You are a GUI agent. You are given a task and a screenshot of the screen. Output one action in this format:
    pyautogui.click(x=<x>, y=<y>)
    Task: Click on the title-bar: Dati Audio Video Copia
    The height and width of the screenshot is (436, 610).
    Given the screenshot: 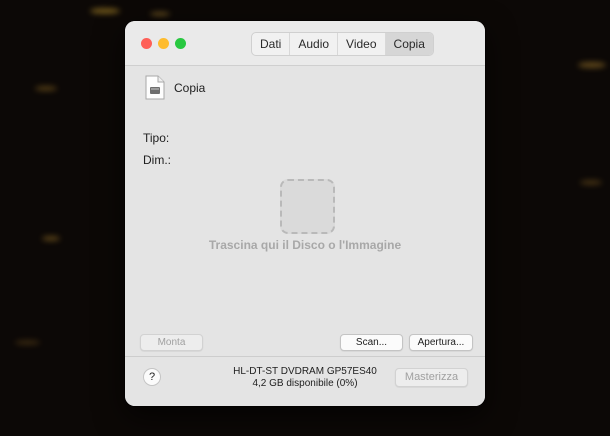 What is the action you would take?
    pyautogui.click(x=305, y=43)
    